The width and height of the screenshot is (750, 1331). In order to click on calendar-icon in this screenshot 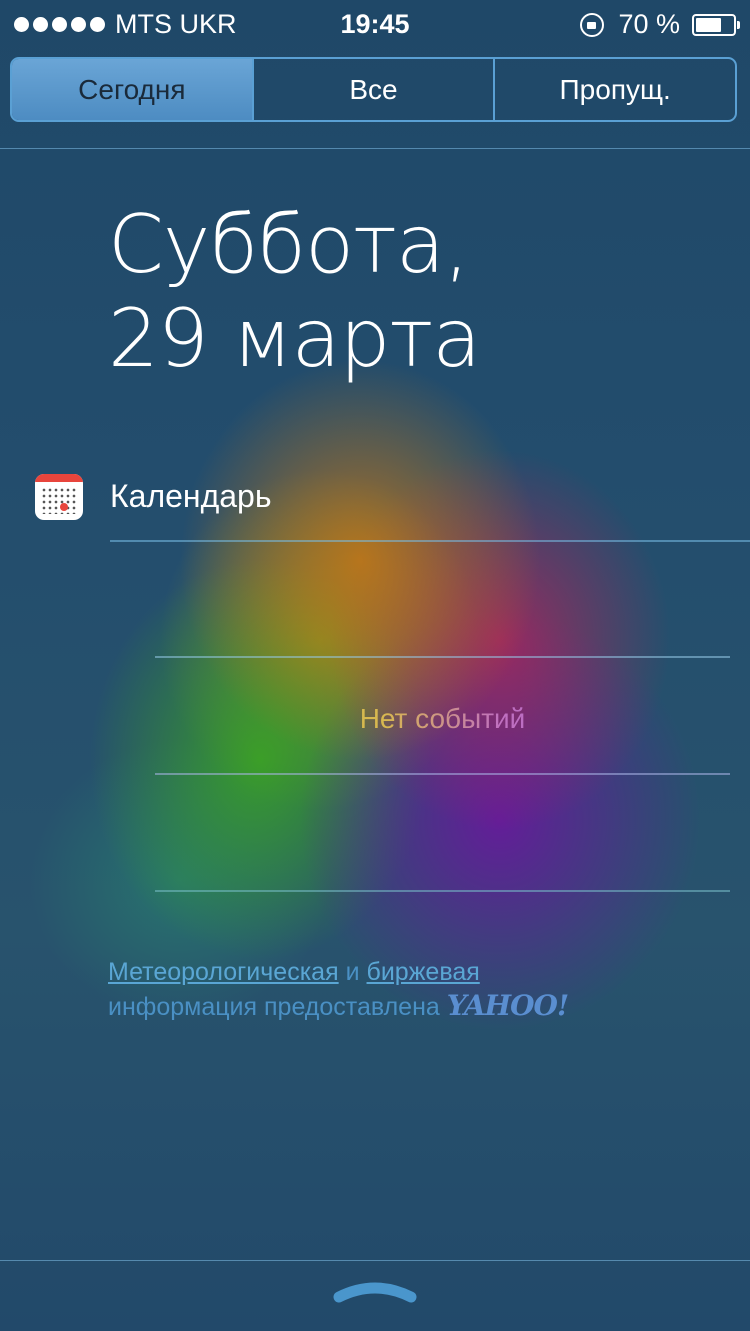, I will do `click(59, 497)`.